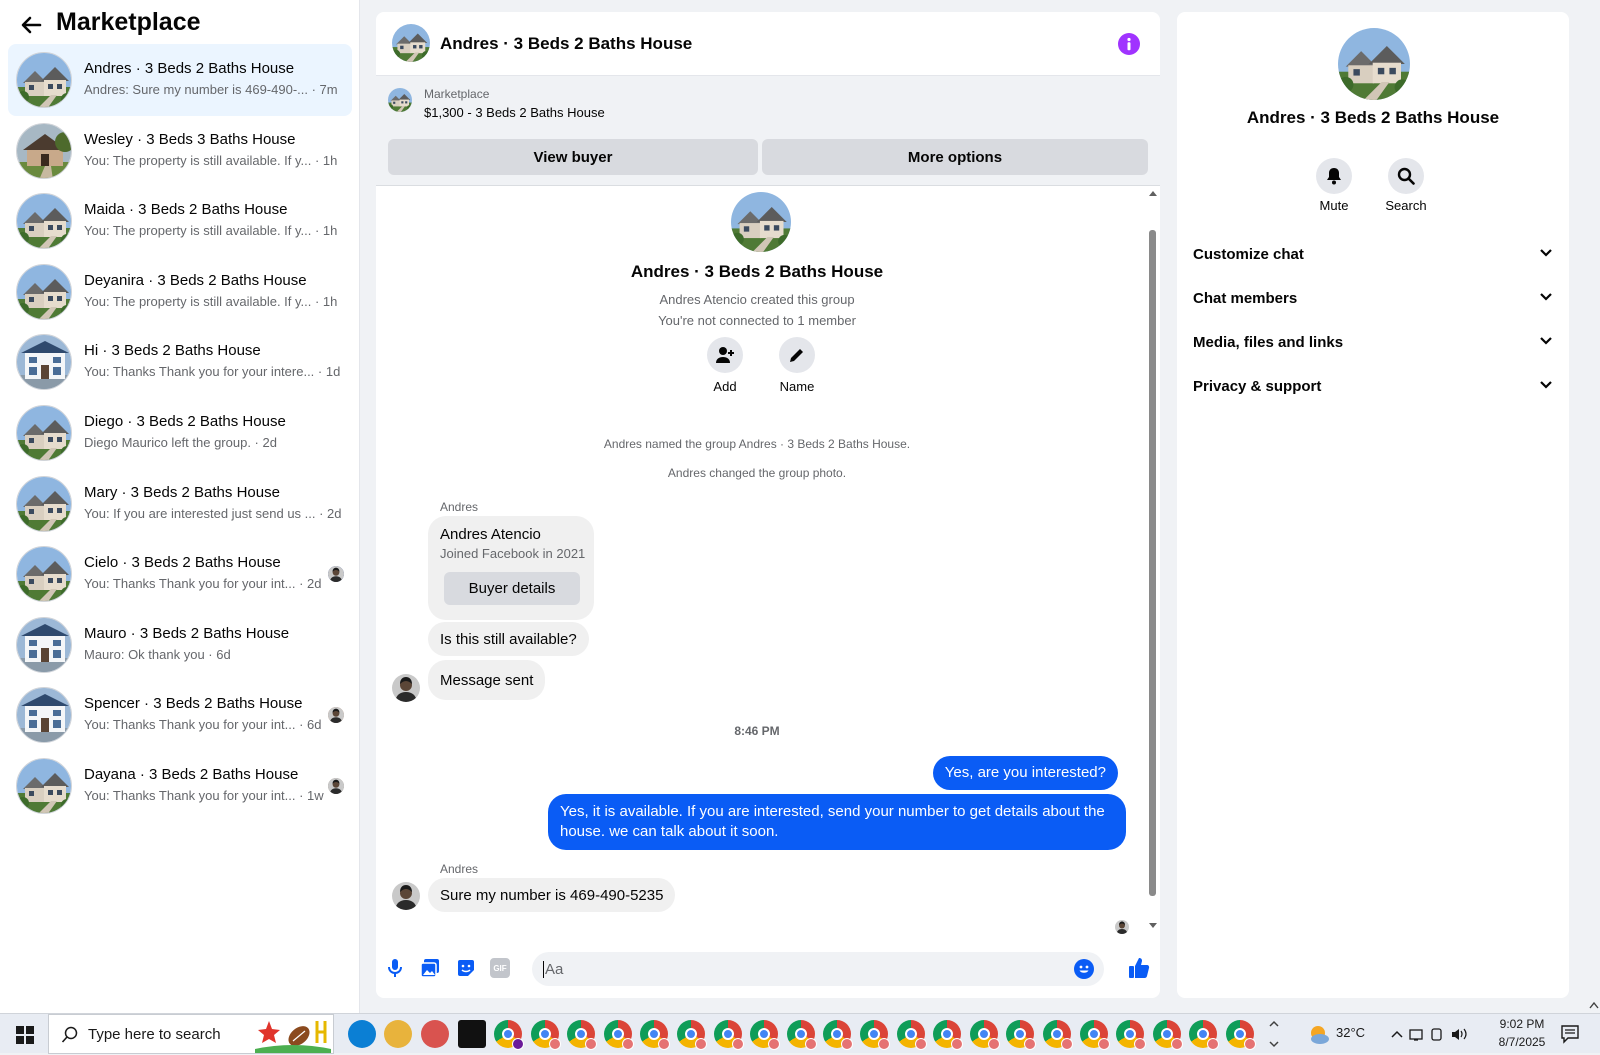  What do you see at coordinates (725, 386) in the screenshot?
I see `add-label: Add` at bounding box center [725, 386].